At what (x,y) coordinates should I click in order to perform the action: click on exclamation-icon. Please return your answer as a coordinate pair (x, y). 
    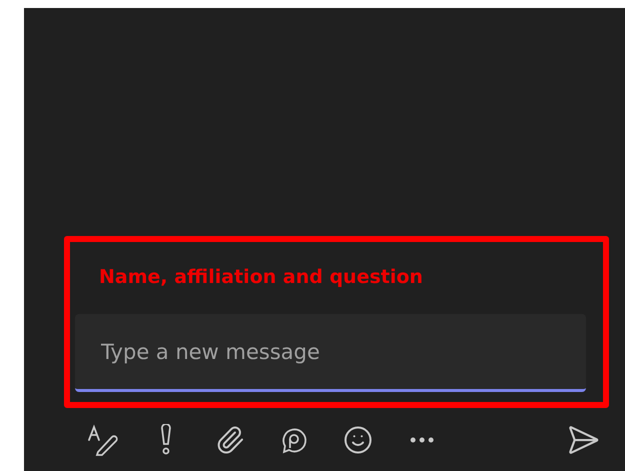
    Looking at the image, I should click on (166, 440).